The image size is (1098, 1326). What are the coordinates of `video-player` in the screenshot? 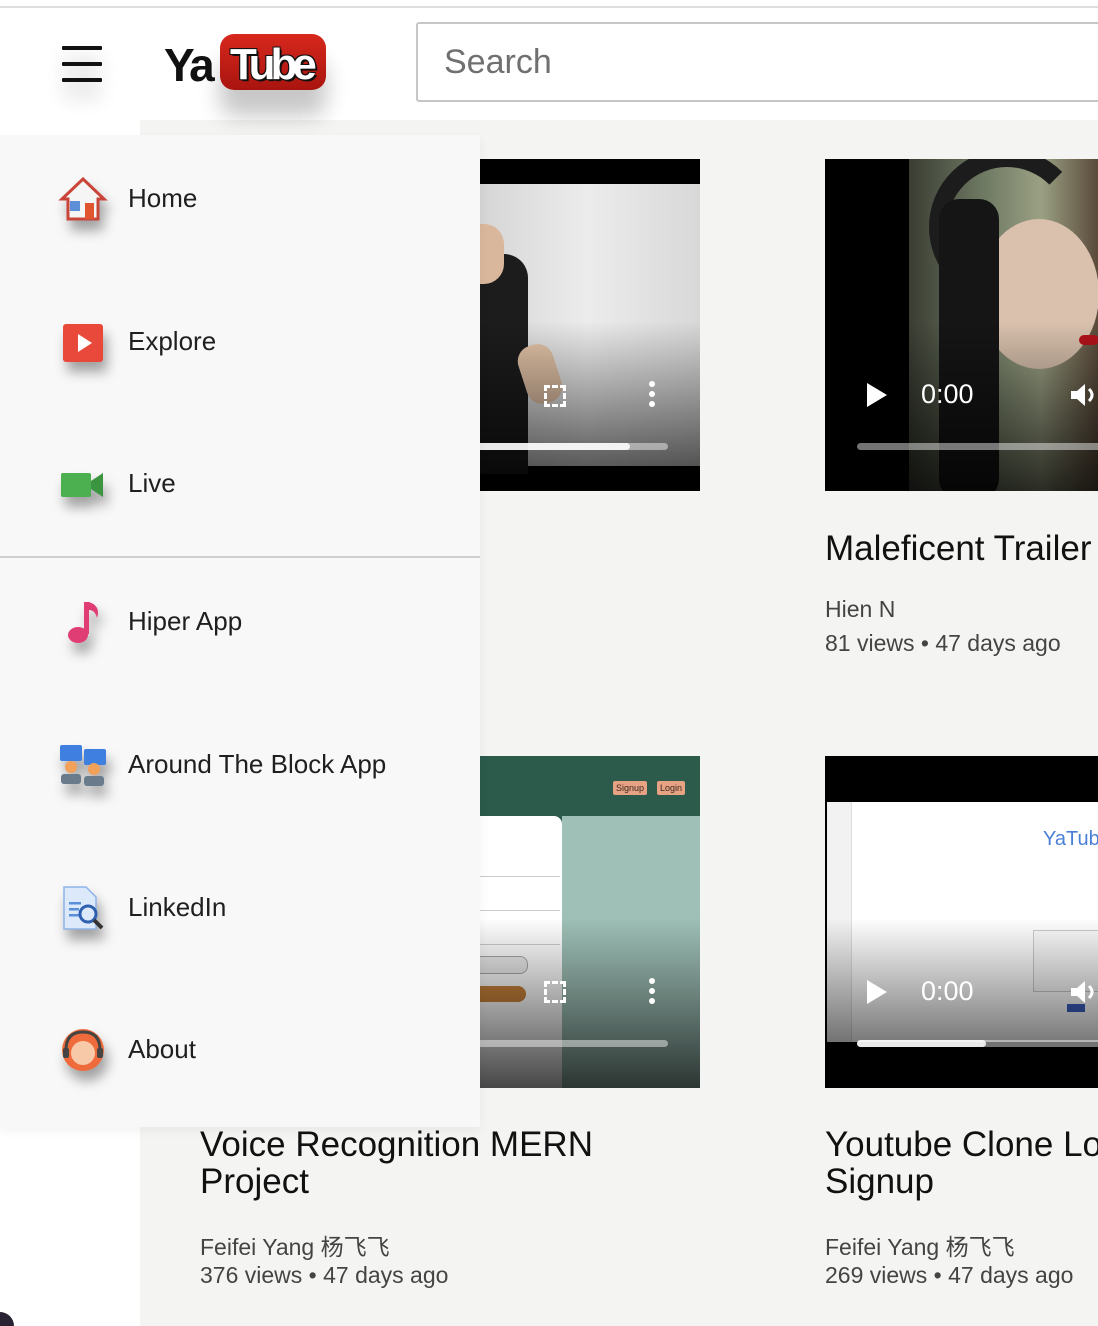 It's located at (575, 325).